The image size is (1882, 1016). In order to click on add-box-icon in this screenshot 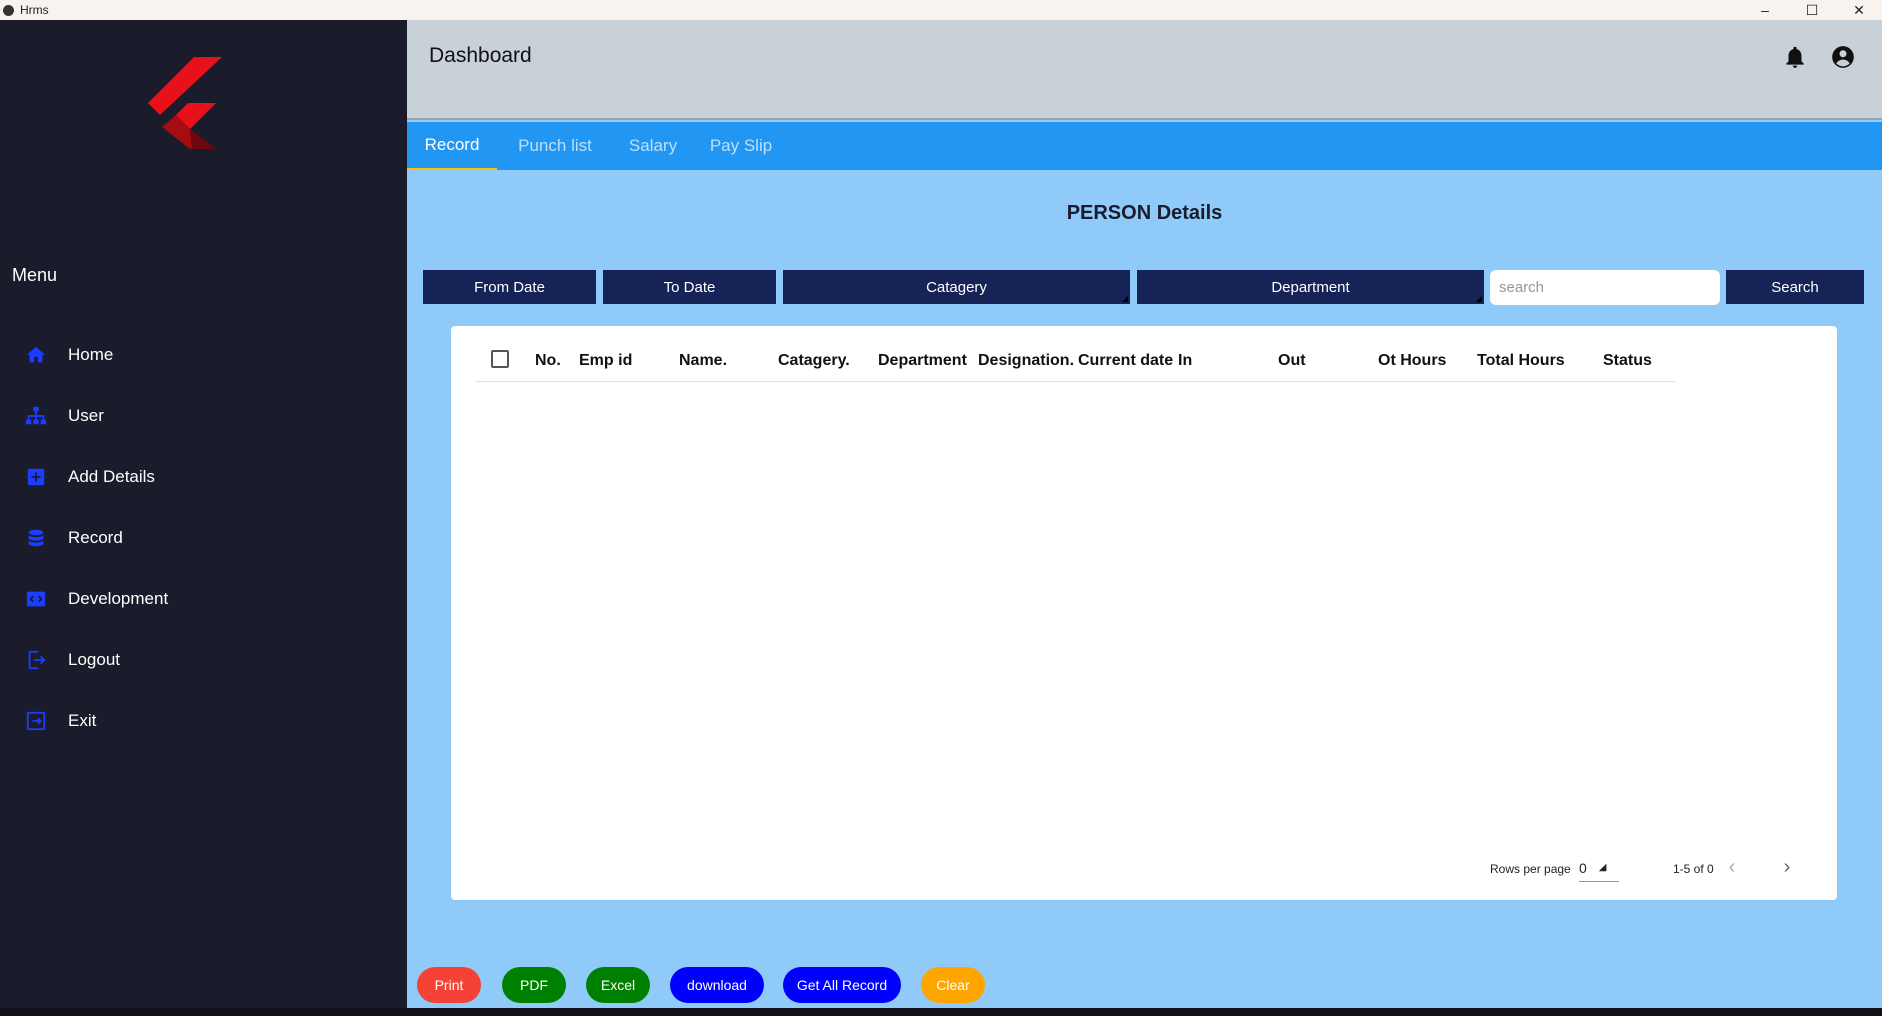, I will do `click(36, 477)`.